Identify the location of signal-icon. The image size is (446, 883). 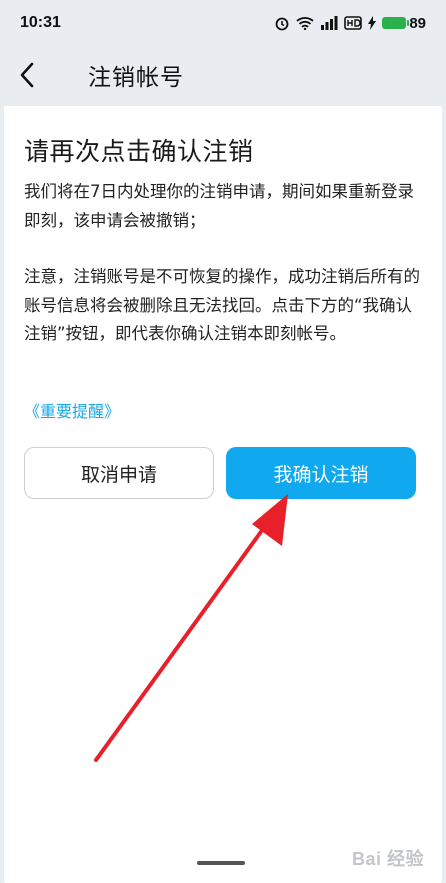
(329, 23).